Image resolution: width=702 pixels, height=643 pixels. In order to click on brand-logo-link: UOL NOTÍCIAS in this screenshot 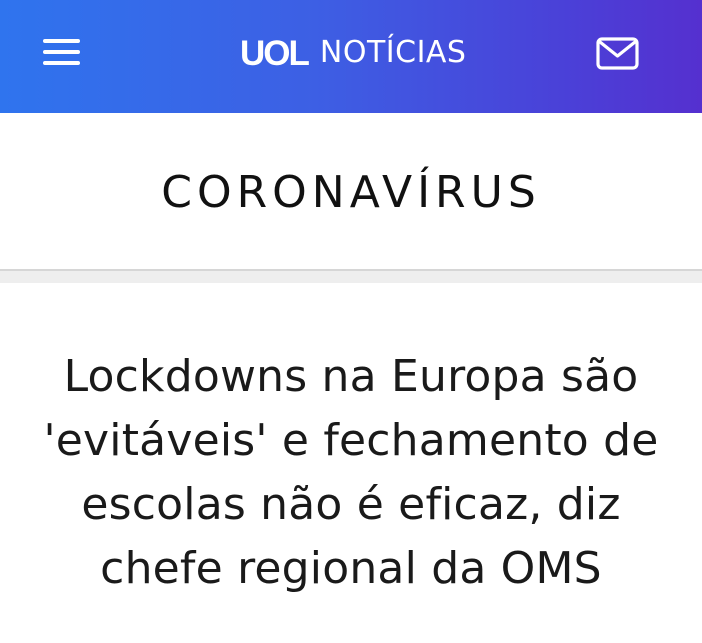, I will do `click(353, 53)`.